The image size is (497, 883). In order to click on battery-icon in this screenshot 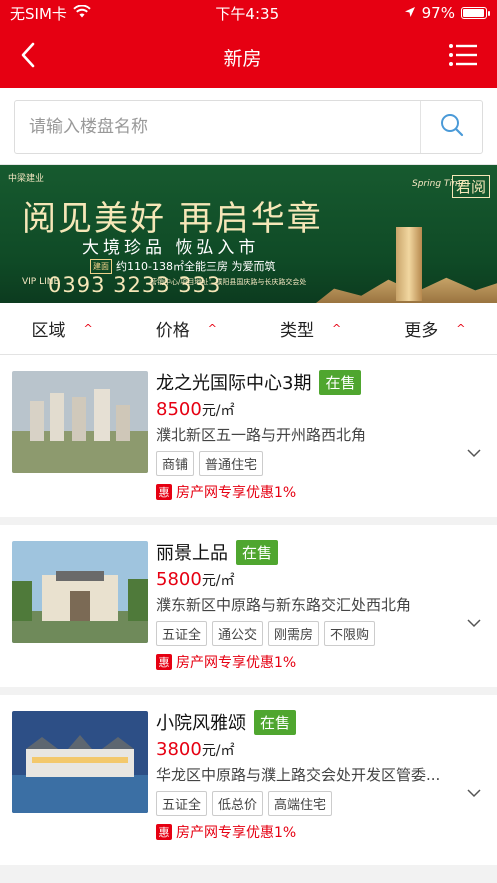, I will do `click(475, 13)`.